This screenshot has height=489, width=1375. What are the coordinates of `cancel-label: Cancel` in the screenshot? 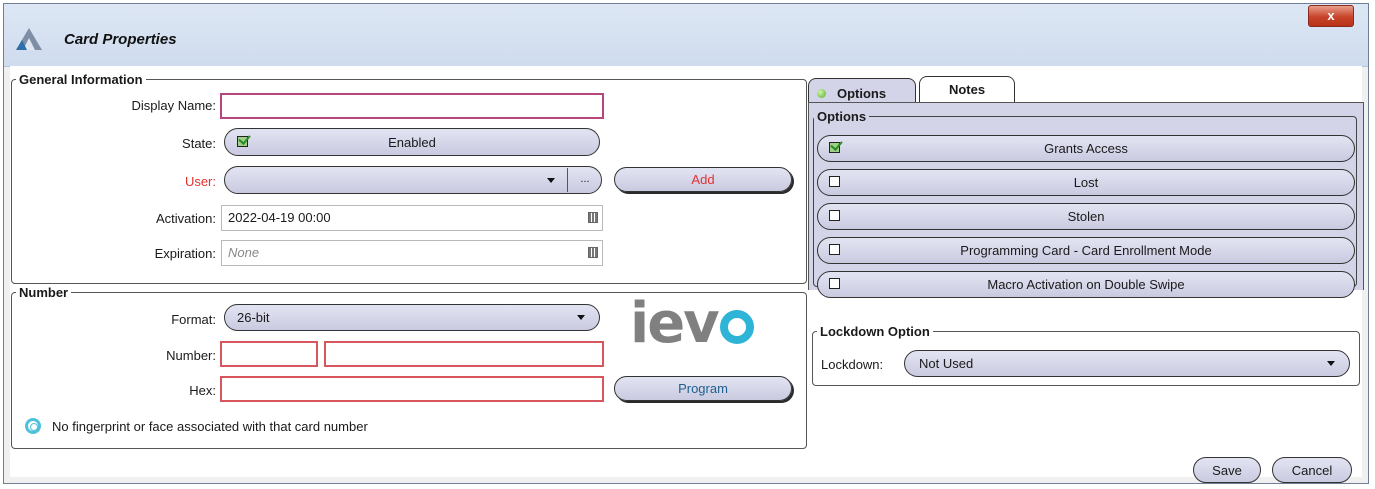 It's located at (1312, 470).